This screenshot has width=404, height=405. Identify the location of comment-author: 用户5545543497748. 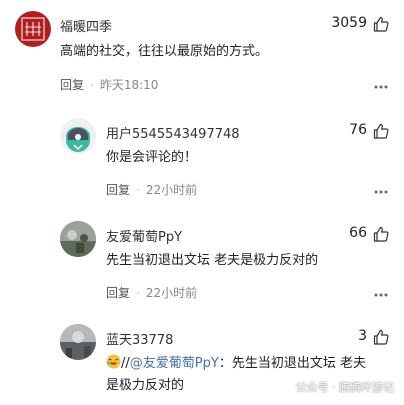
(173, 132).